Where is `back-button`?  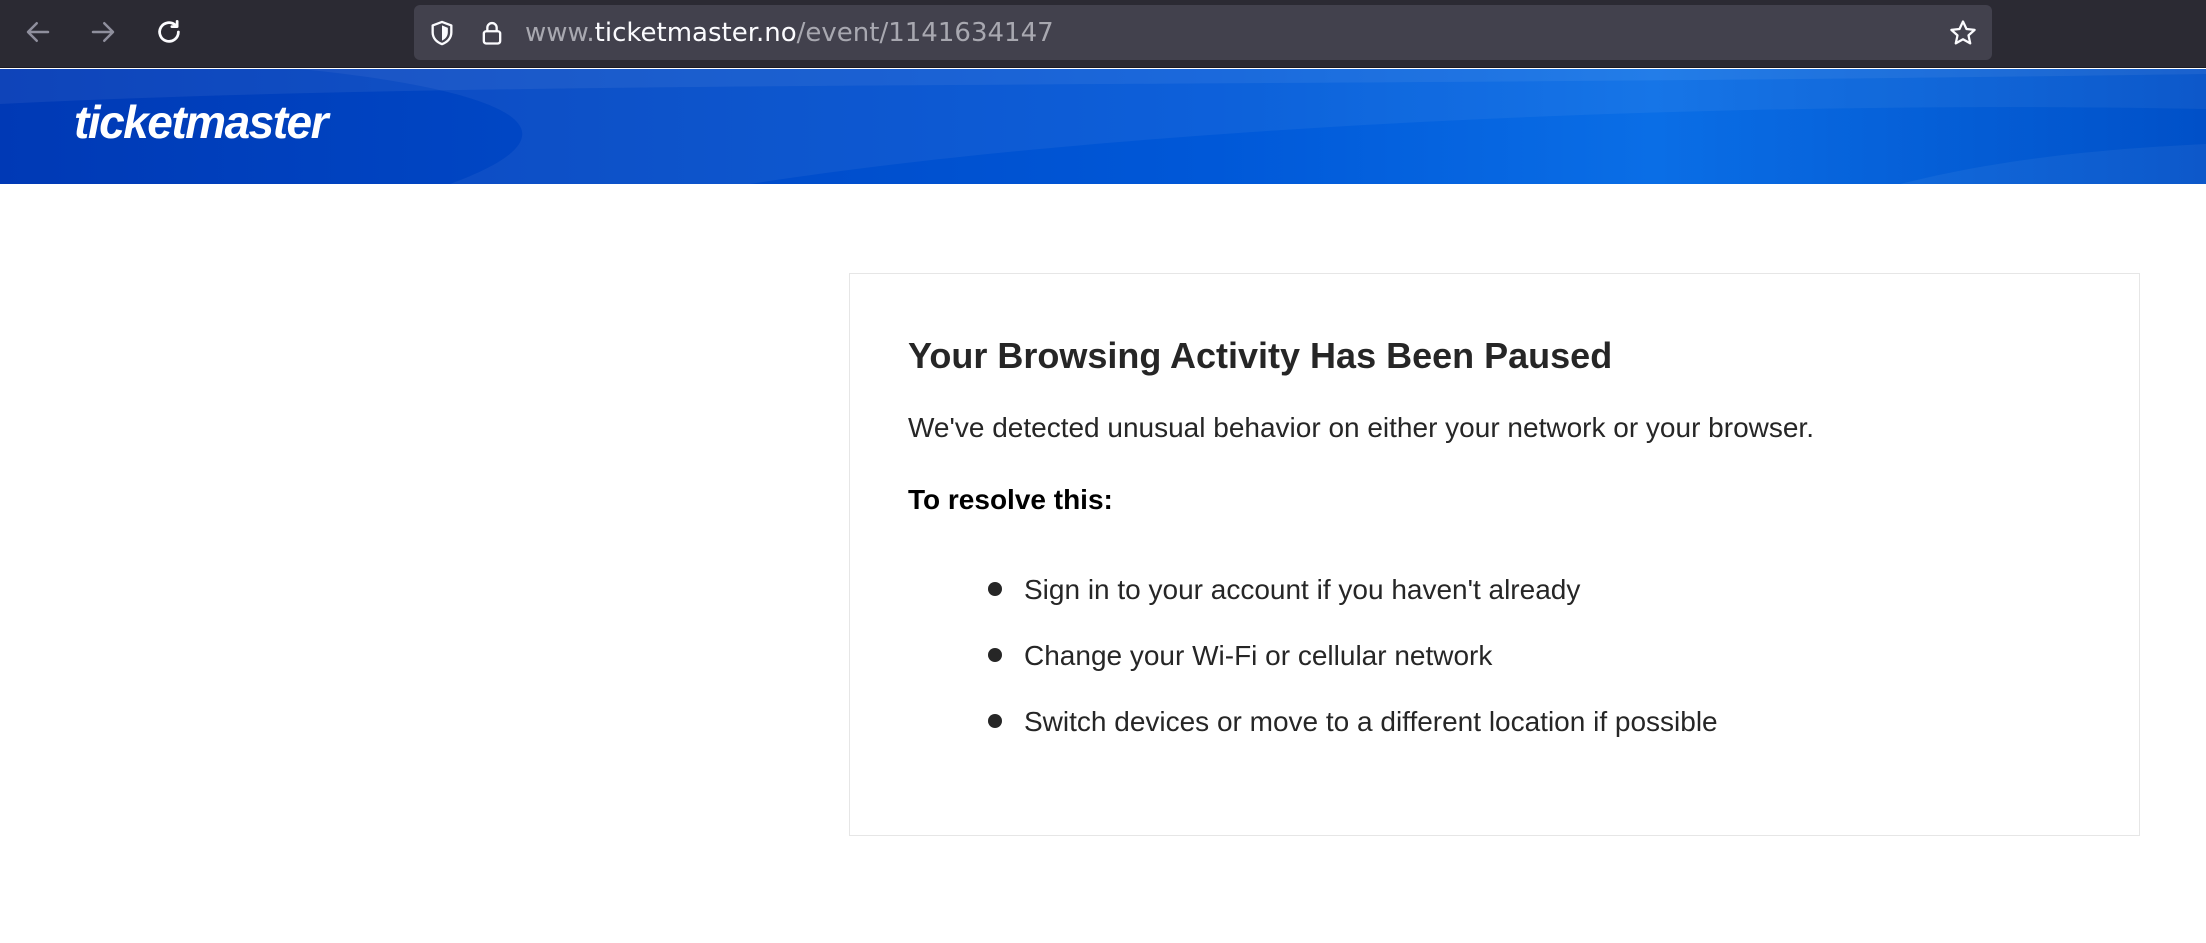
back-button is located at coordinates (38, 34).